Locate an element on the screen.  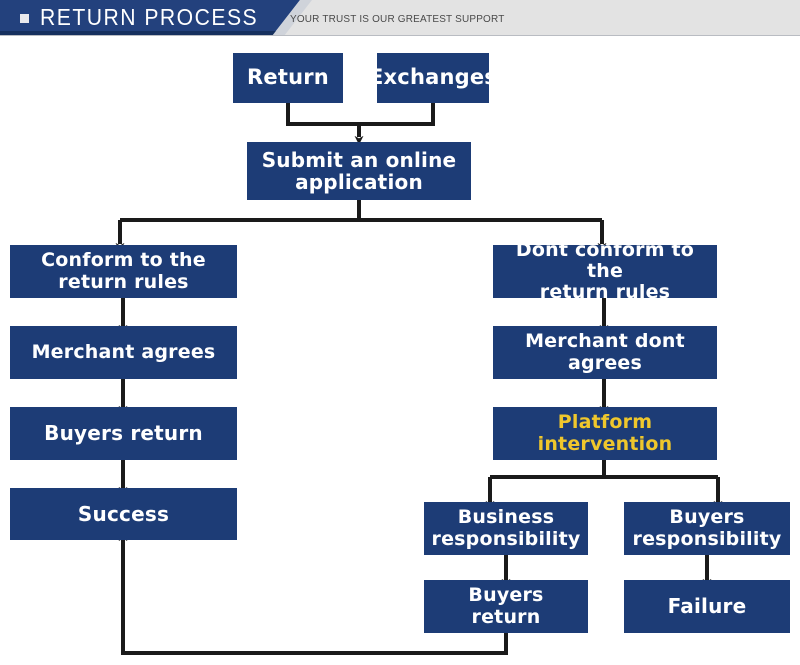
node-label: Platform intervention is located at coordinates (605, 433).